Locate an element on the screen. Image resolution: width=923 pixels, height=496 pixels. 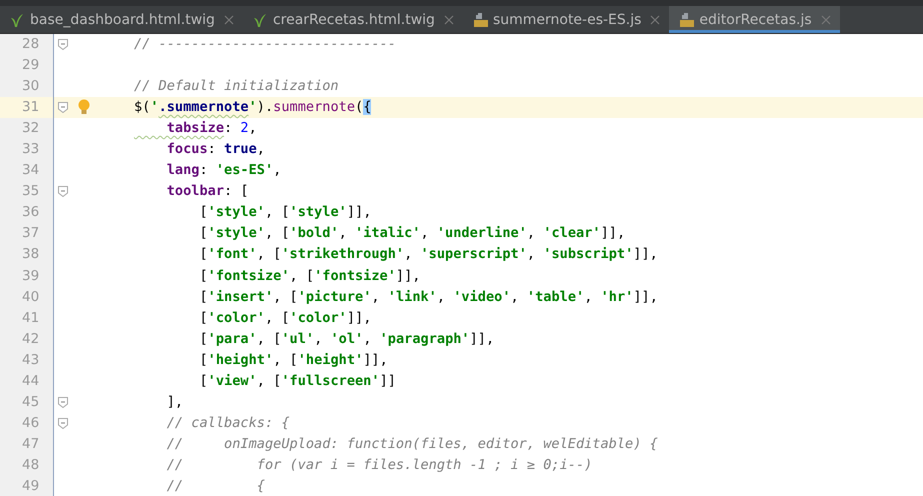
code-line: $('.summernote').summernote({ is located at coordinates (253, 108).